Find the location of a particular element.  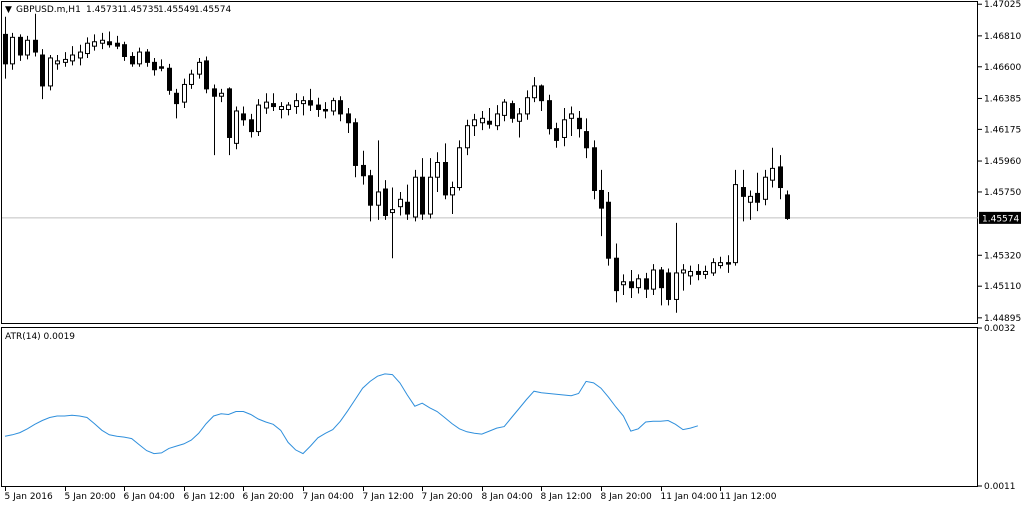

ohlc-low: 1.45549 is located at coordinates (176, 10).